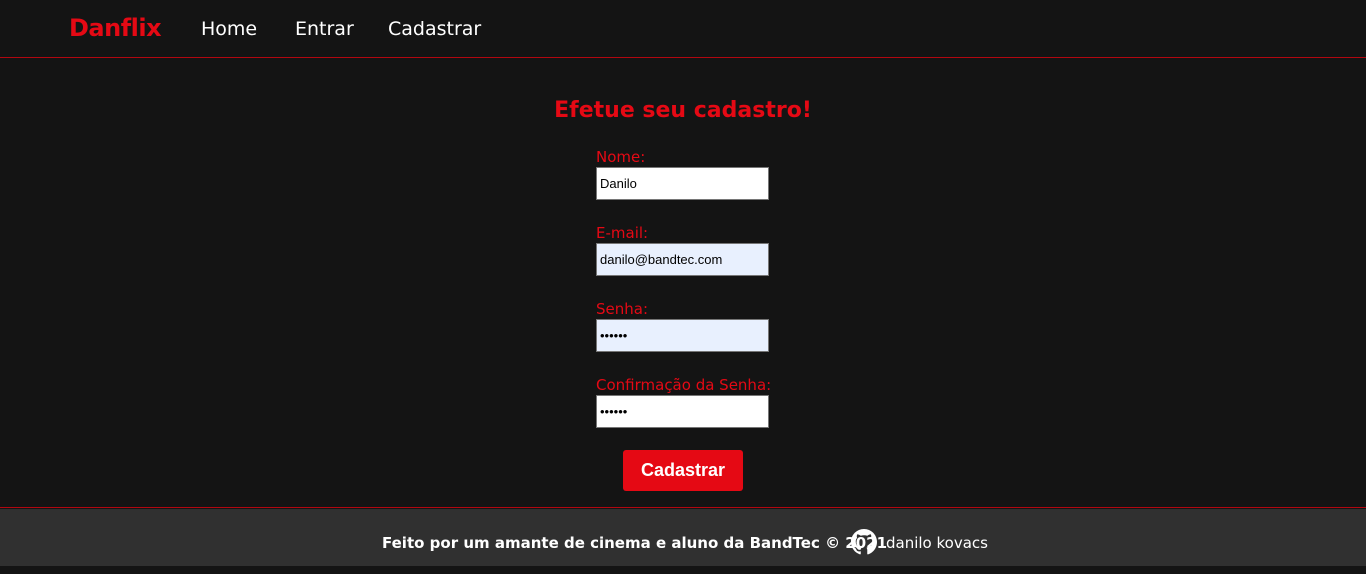 This screenshot has width=1366, height=574. Describe the element at coordinates (682, 183) in the screenshot. I see `name-input: Danilo` at that location.